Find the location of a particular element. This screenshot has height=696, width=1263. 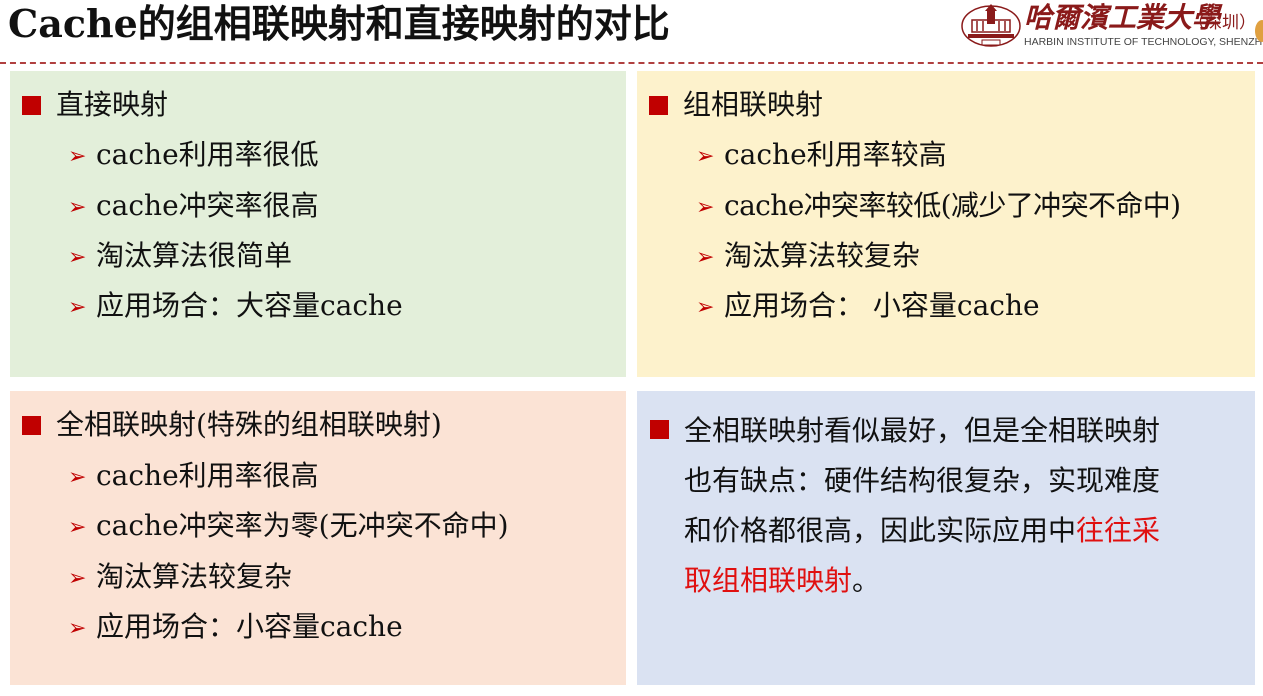

list-item: ➢ cache利用率很高 is located at coordinates (193, 477).